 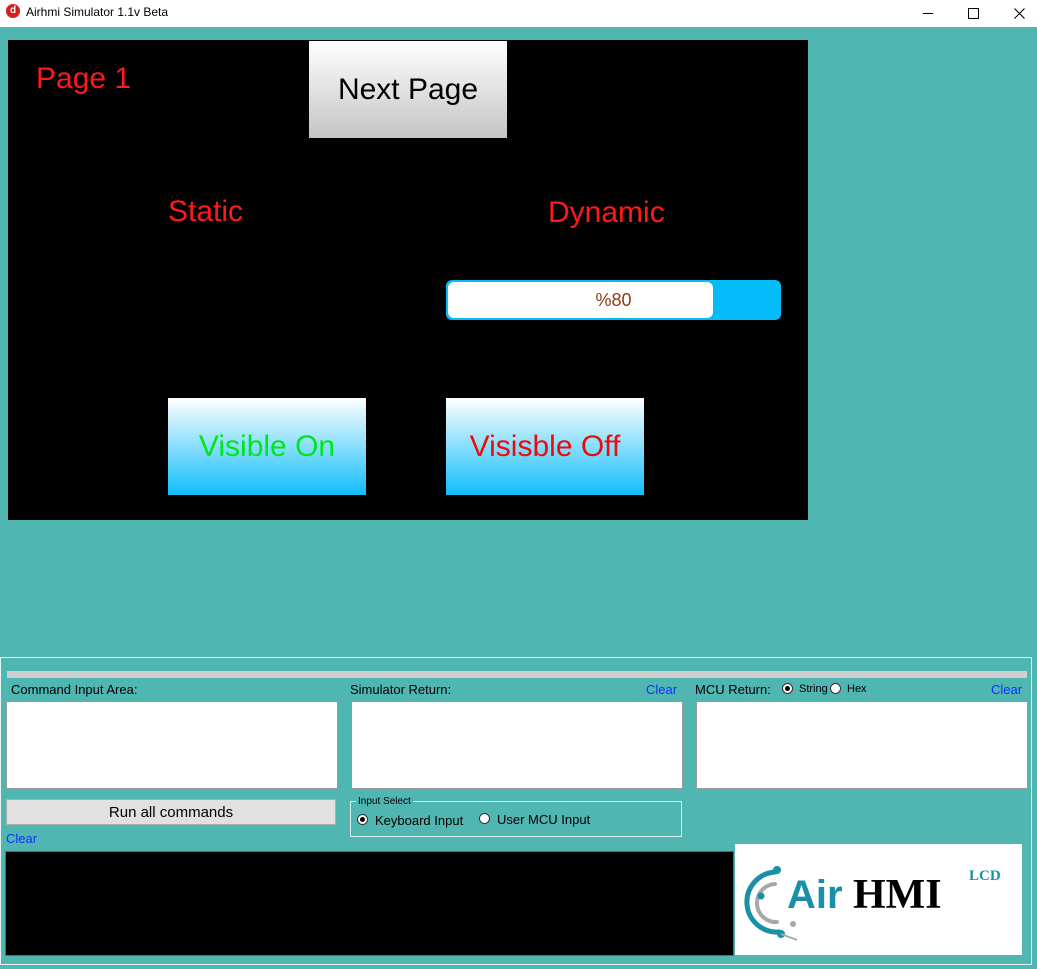 What do you see at coordinates (835, 688) in the screenshot?
I see `hex-radio` at bounding box center [835, 688].